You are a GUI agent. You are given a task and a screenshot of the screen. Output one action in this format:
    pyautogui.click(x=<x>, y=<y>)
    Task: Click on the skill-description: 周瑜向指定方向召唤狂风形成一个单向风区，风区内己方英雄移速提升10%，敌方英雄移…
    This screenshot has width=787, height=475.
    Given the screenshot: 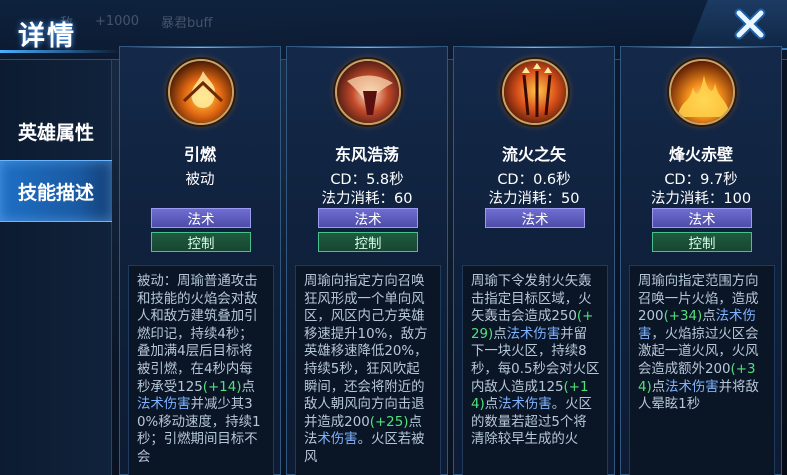 What is the action you would take?
    pyautogui.click(x=368, y=370)
    